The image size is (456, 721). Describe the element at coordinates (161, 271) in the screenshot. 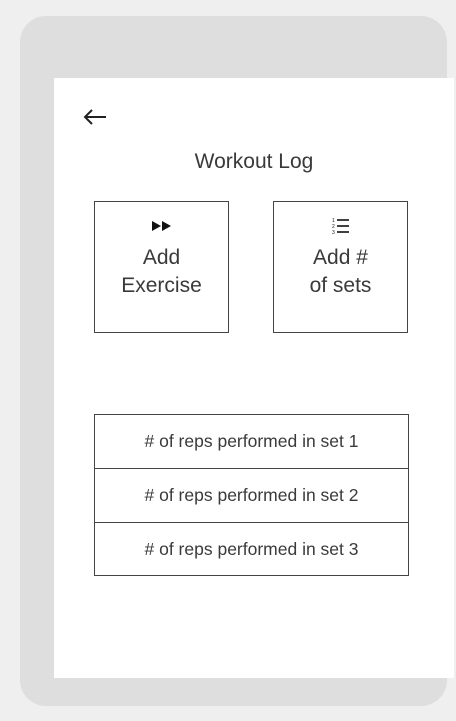

I see `add-exercise-label: Add Exercise` at that location.